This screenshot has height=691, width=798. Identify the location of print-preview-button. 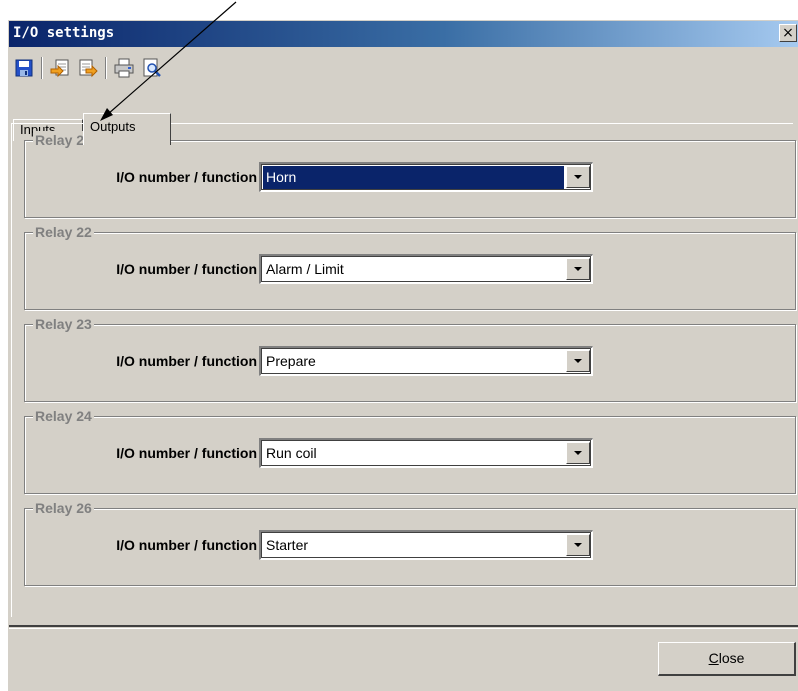
(152, 68).